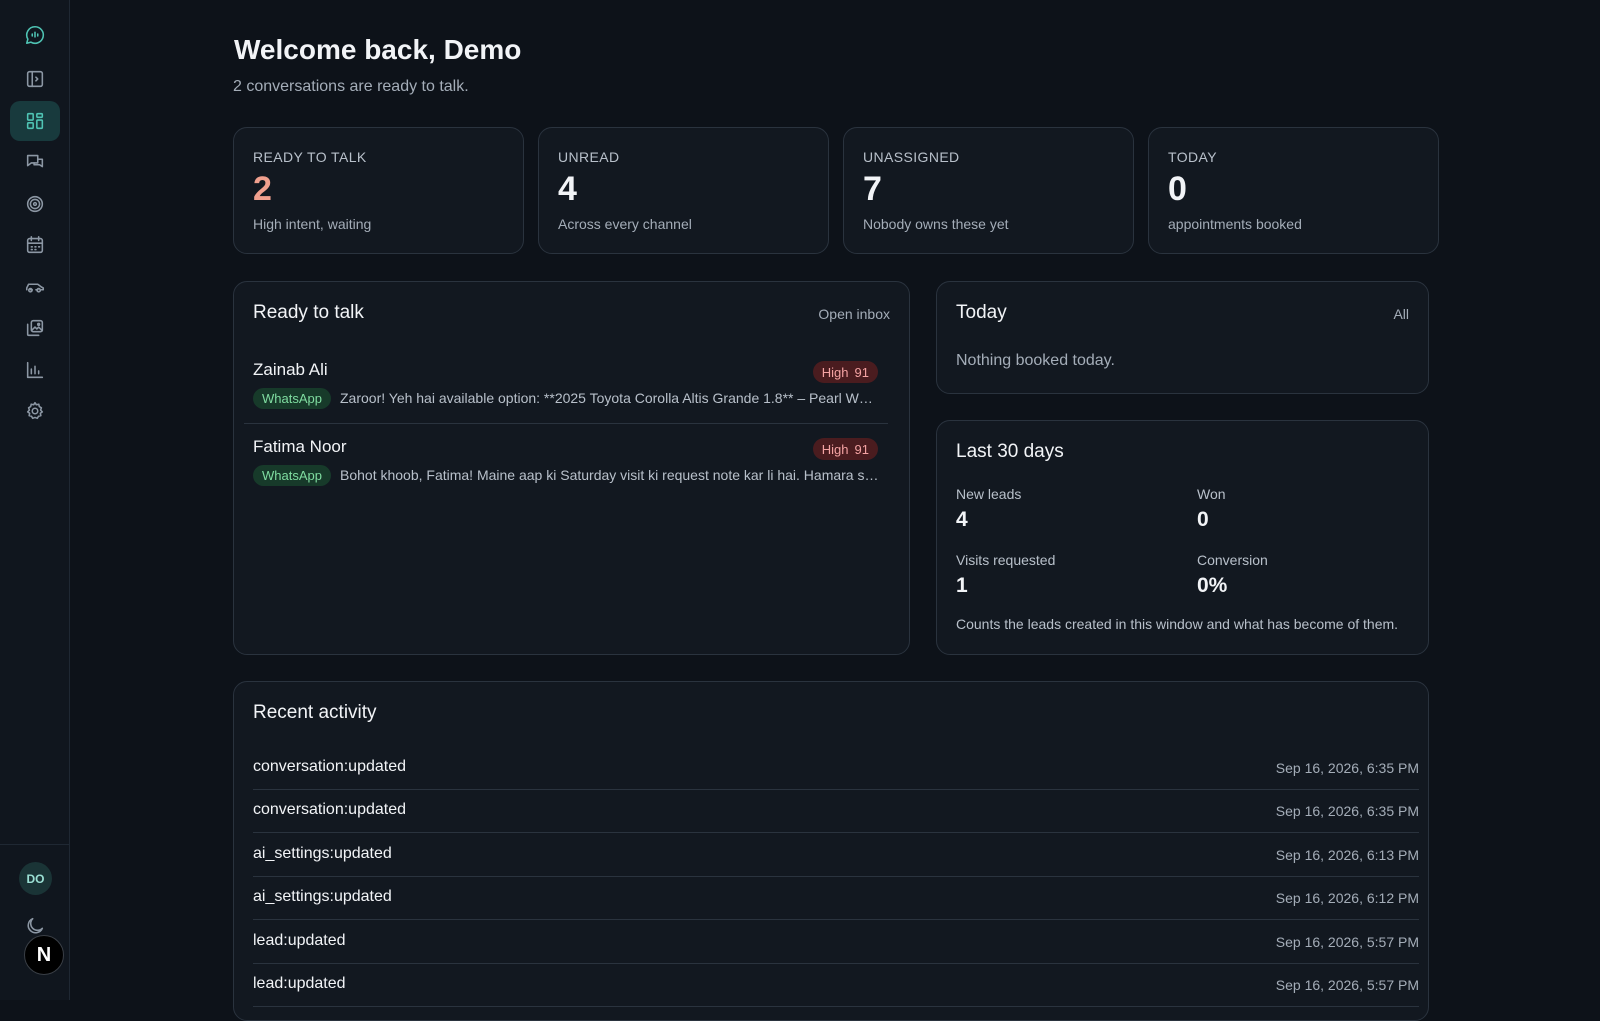  I want to click on empty-state: Nothing booked today., so click(1035, 360).